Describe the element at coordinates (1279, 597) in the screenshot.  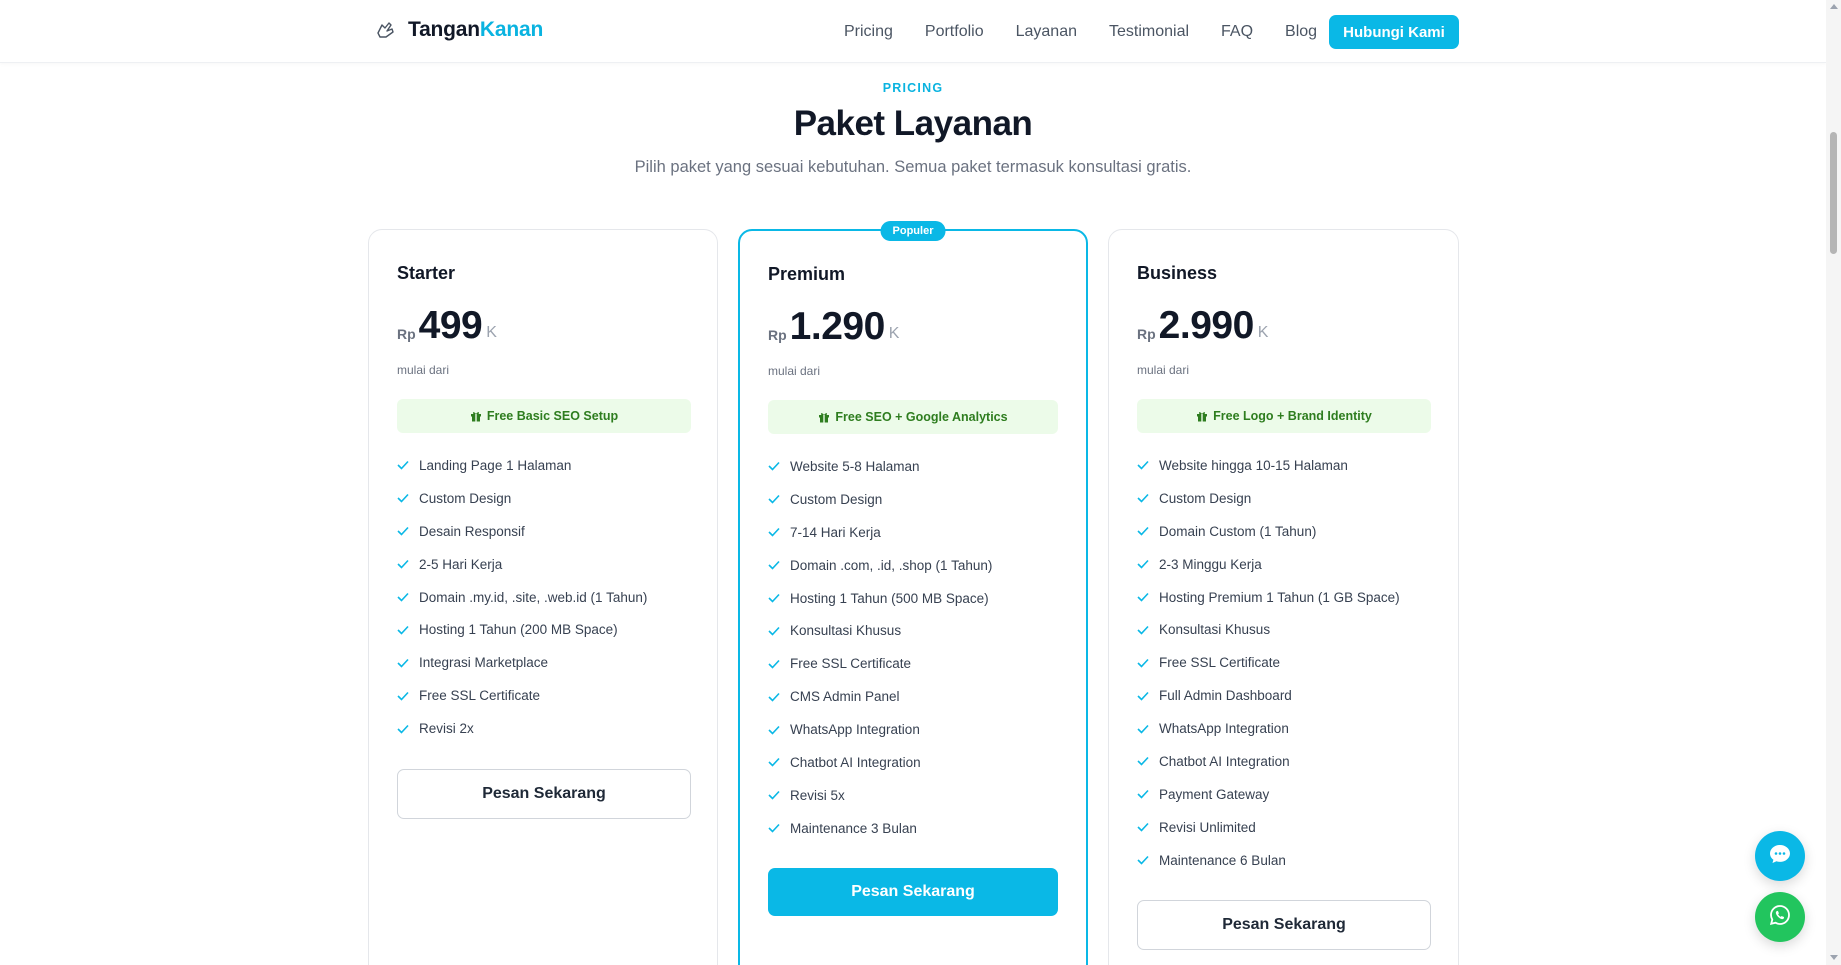
I see `feature-text: Hosting Premium 1 Tahun (1 GB Space)` at that location.